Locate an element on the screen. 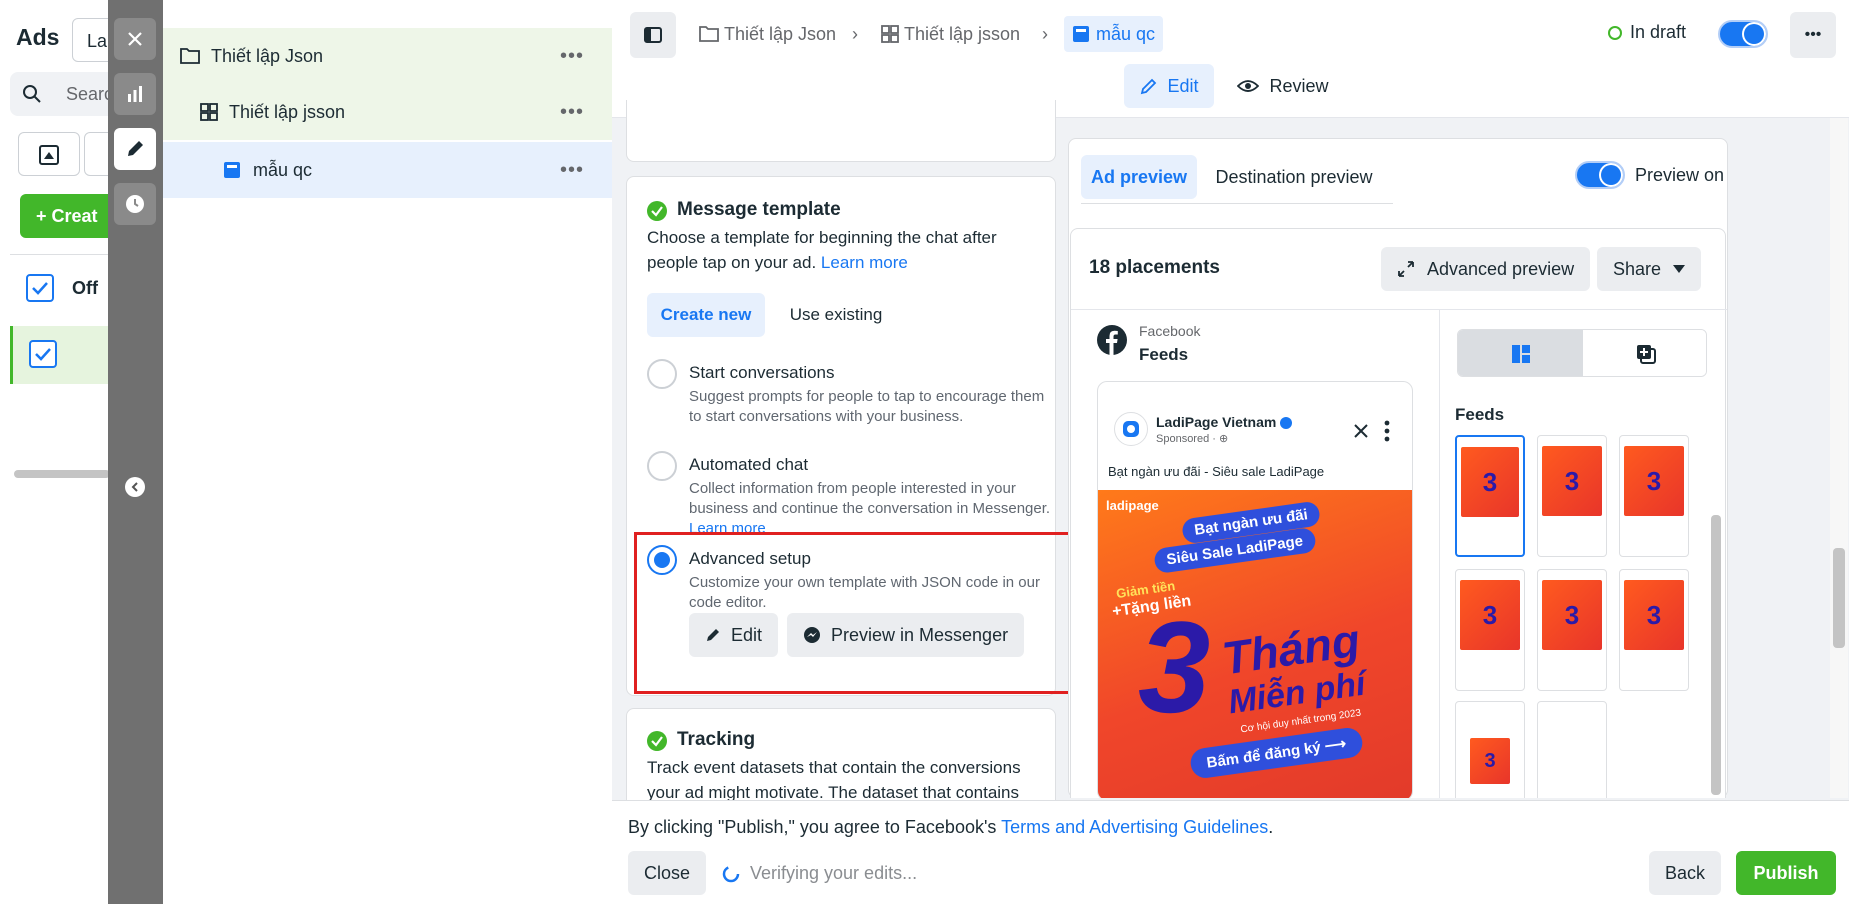 This screenshot has width=1849, height=904. select-all-checkbox is located at coordinates (40, 288).